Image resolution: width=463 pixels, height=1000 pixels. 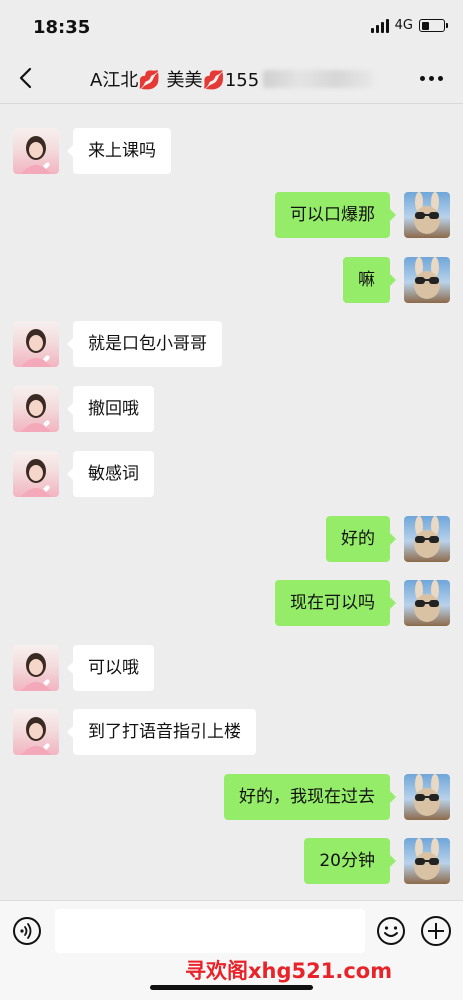 What do you see at coordinates (231, 411) in the screenshot?
I see `message-row: 撤回哦` at bounding box center [231, 411].